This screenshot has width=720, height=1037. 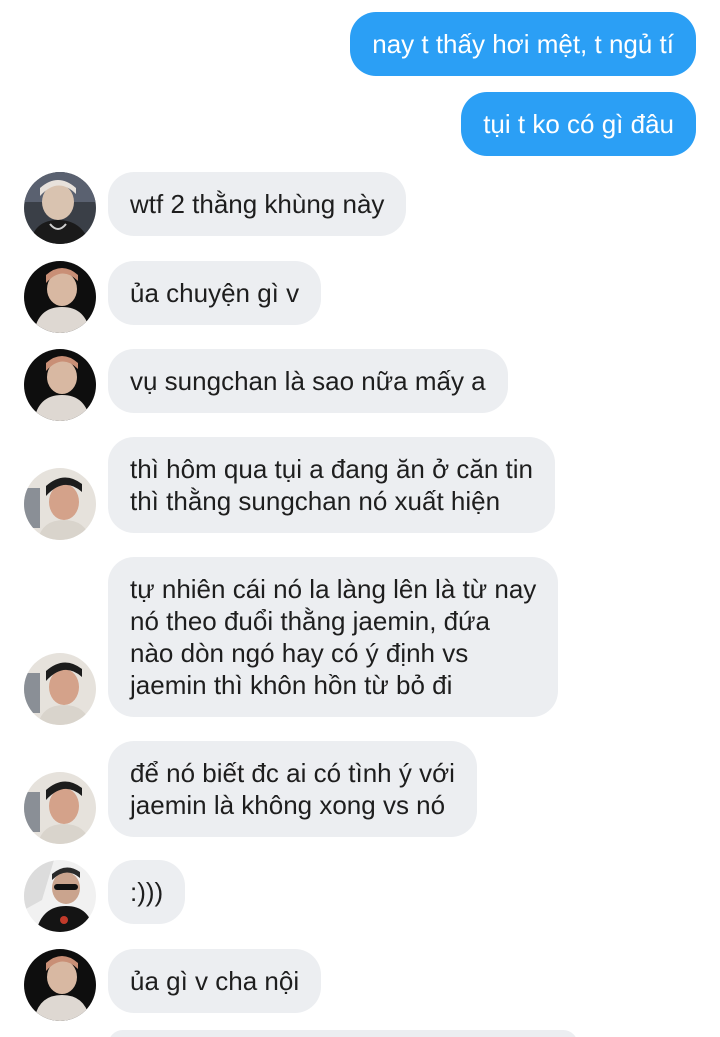 What do you see at coordinates (578, 124) in the screenshot?
I see `message-bubble-outgoing: tụi t ko có gì đâu` at bounding box center [578, 124].